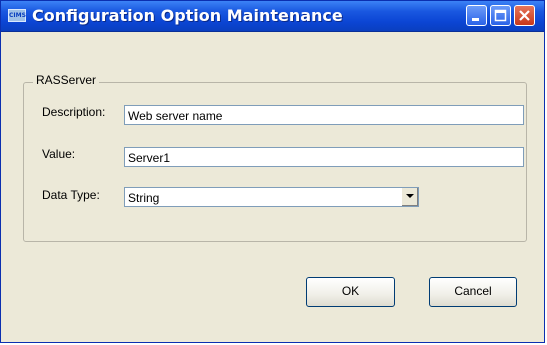 This screenshot has width=547, height=345. Describe the element at coordinates (324, 157) in the screenshot. I see `value-field: Server1` at that location.